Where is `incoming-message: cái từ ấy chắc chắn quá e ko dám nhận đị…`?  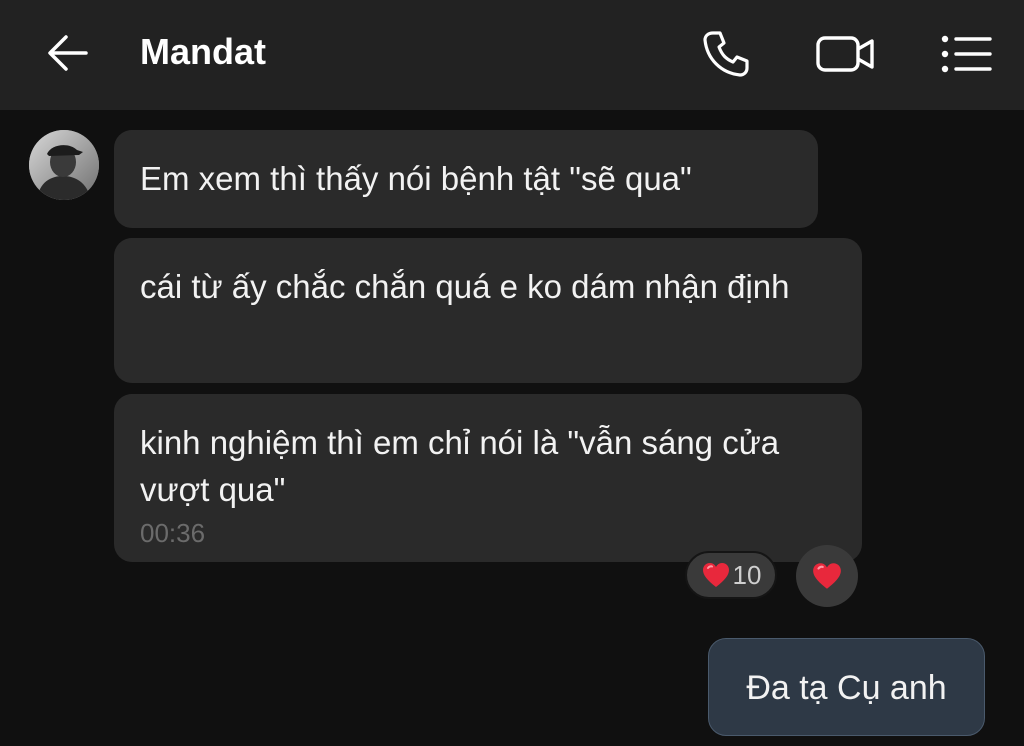
incoming-message: cái từ ấy chắc chắn quá e ko dám nhận đị… is located at coordinates (488, 310).